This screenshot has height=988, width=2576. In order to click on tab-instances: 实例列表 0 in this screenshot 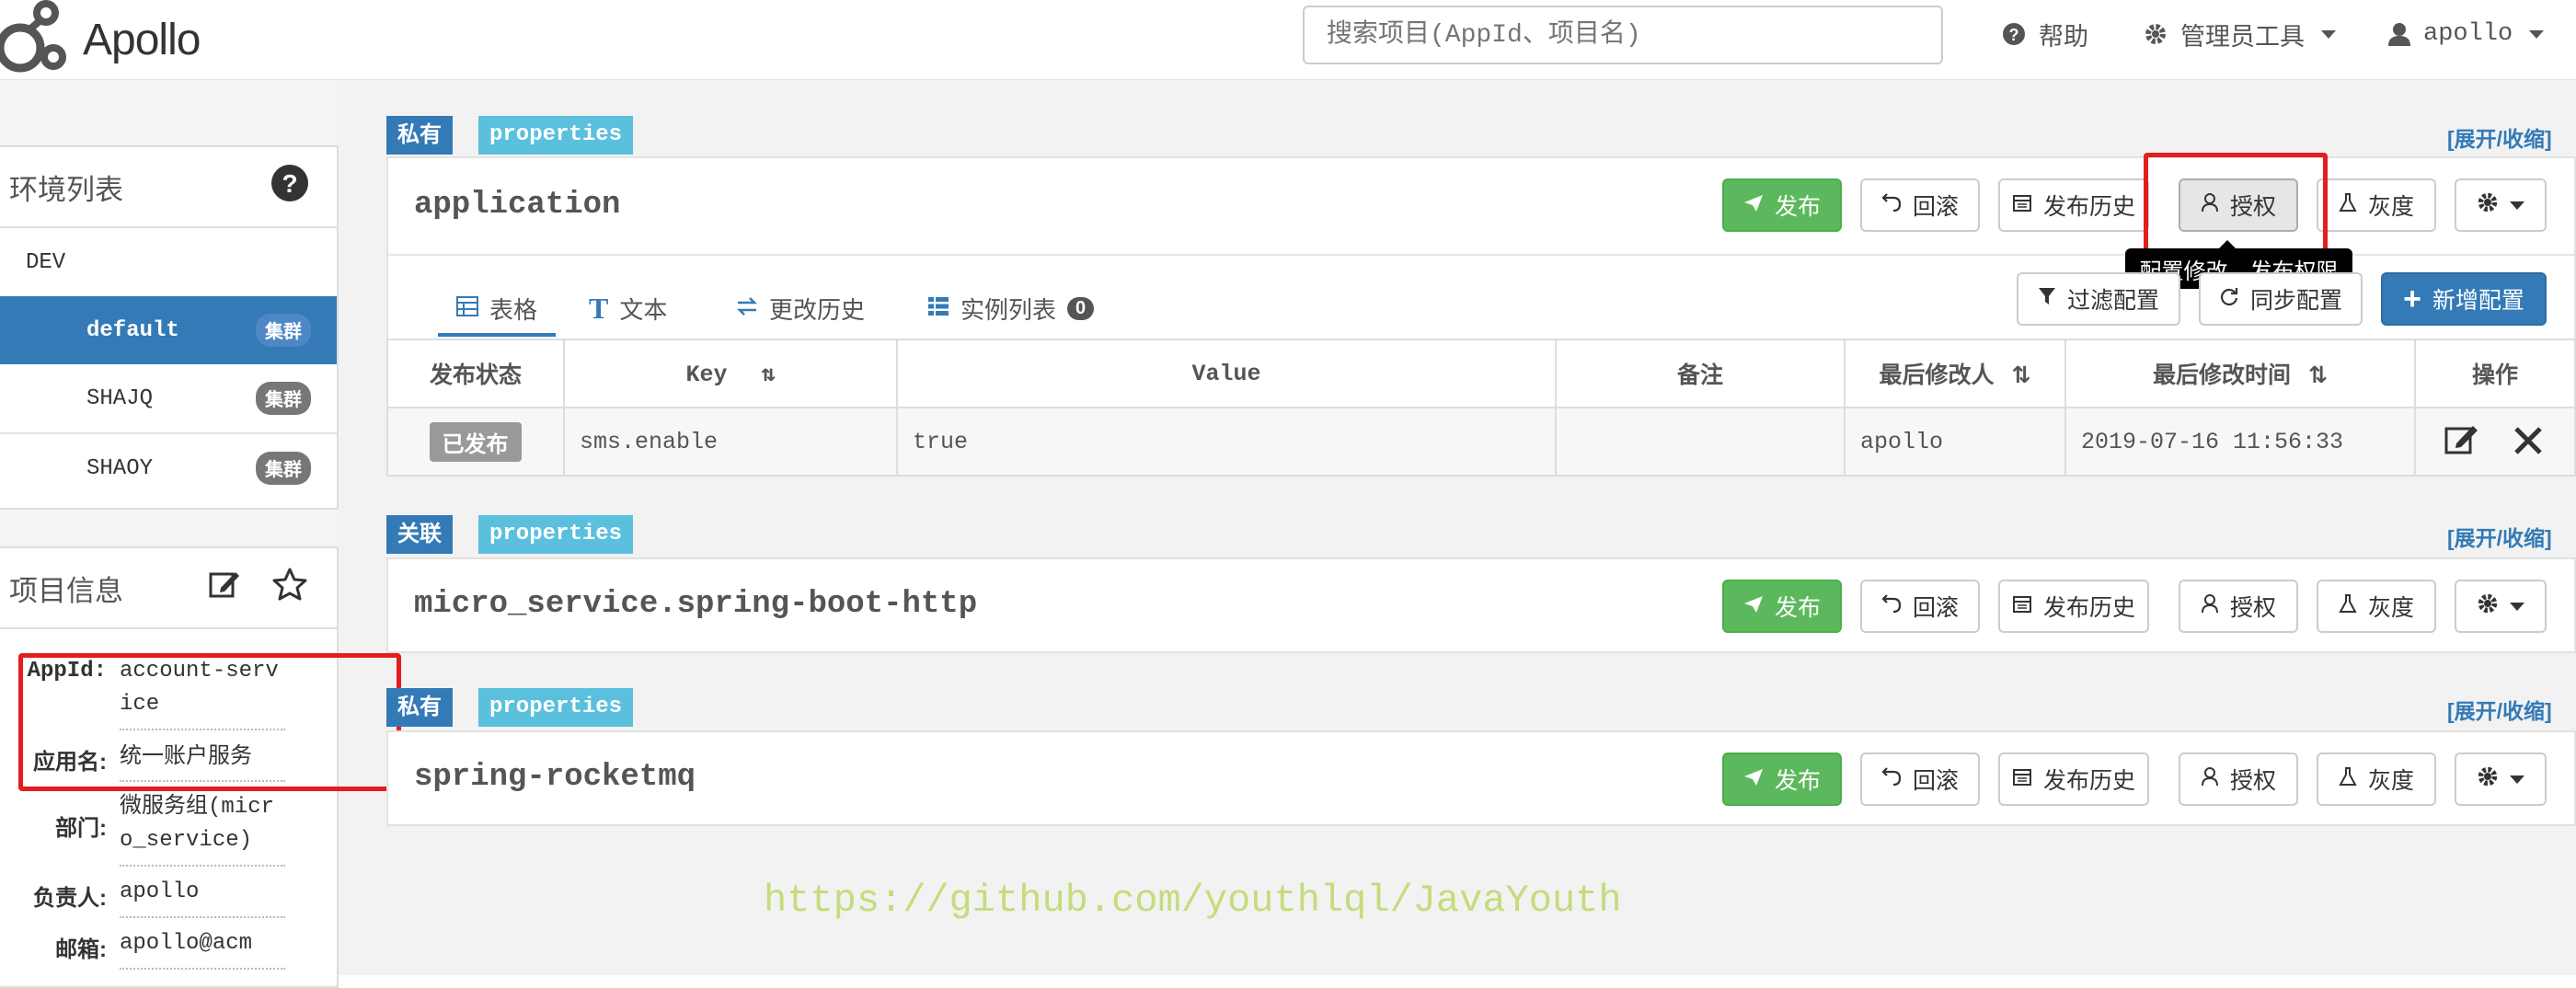, I will do `click(1011, 308)`.